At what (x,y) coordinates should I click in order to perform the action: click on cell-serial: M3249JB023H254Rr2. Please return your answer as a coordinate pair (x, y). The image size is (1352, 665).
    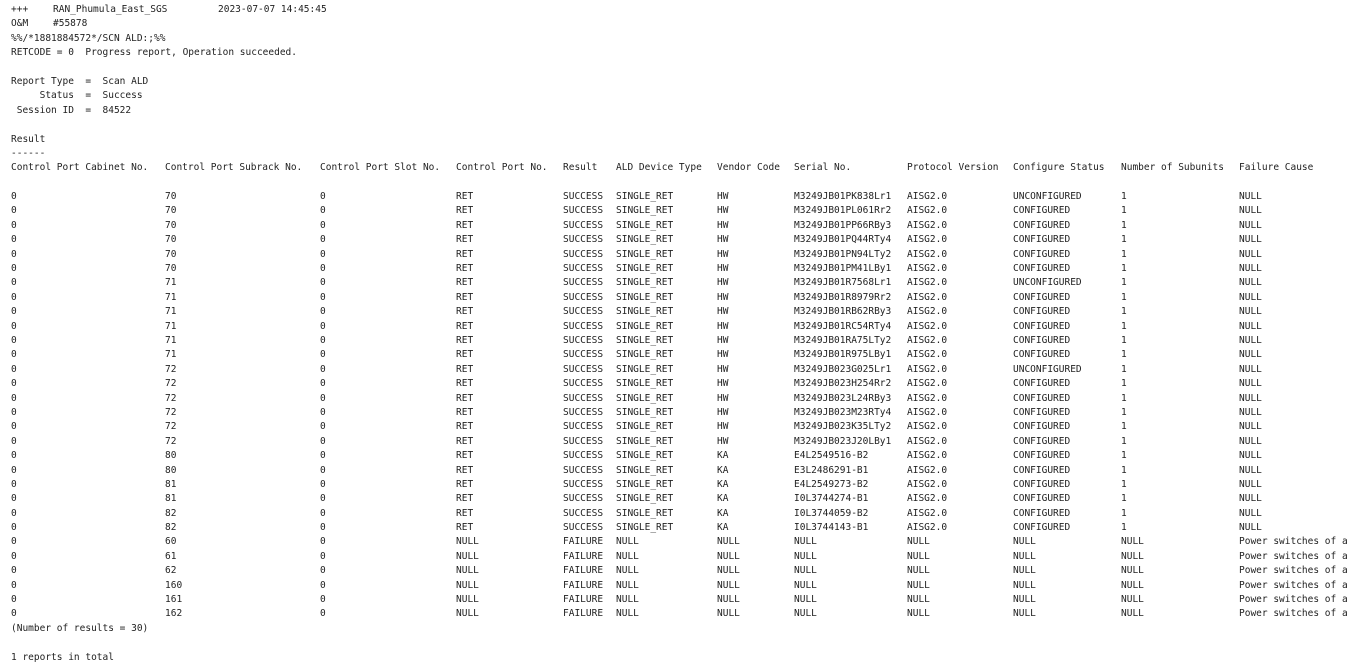
    Looking at the image, I should click on (843, 384).